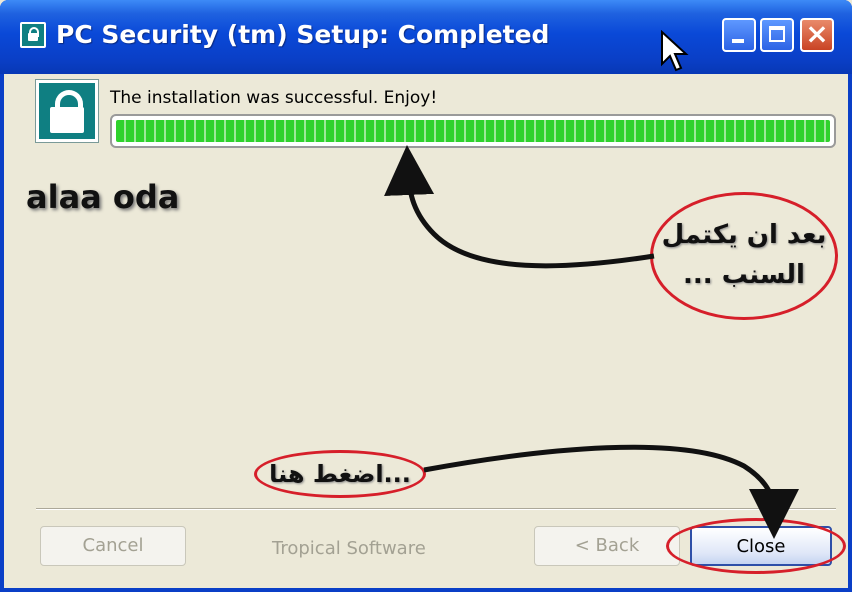  Describe the element at coordinates (303, 34) in the screenshot. I see `window-title: PC Security (tm) Setup: Completed` at that location.